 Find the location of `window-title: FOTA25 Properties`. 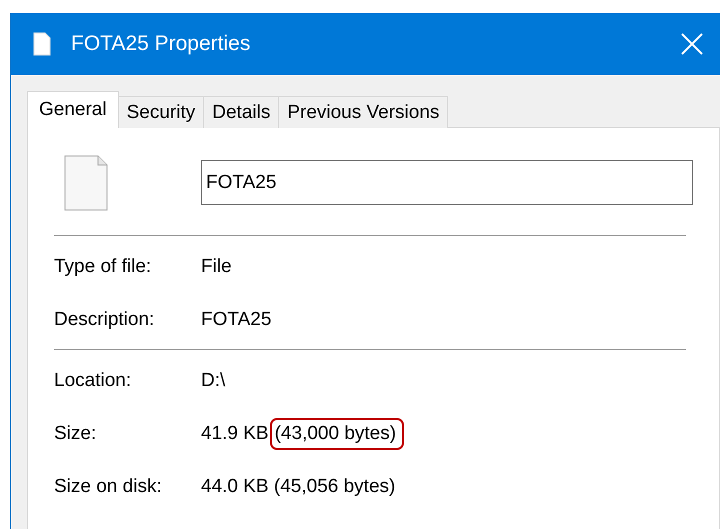

window-title: FOTA25 Properties is located at coordinates (160, 44).